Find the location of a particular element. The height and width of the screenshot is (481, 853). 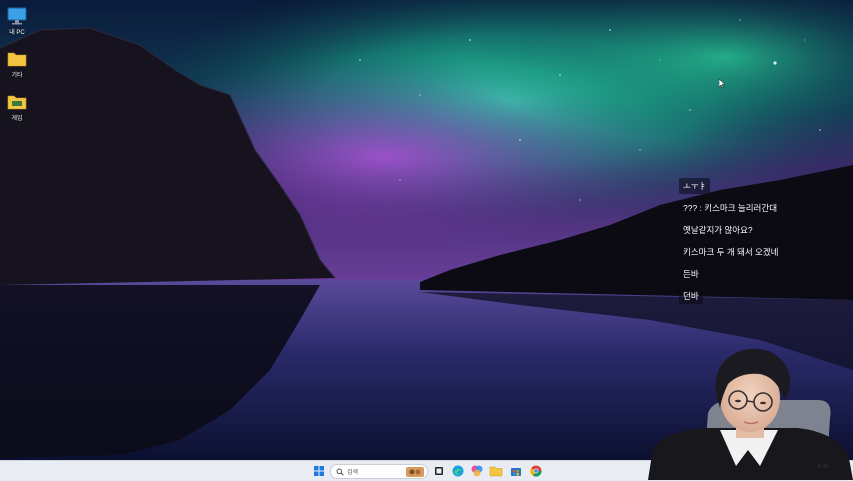

windows-start-icon is located at coordinates (319, 471).